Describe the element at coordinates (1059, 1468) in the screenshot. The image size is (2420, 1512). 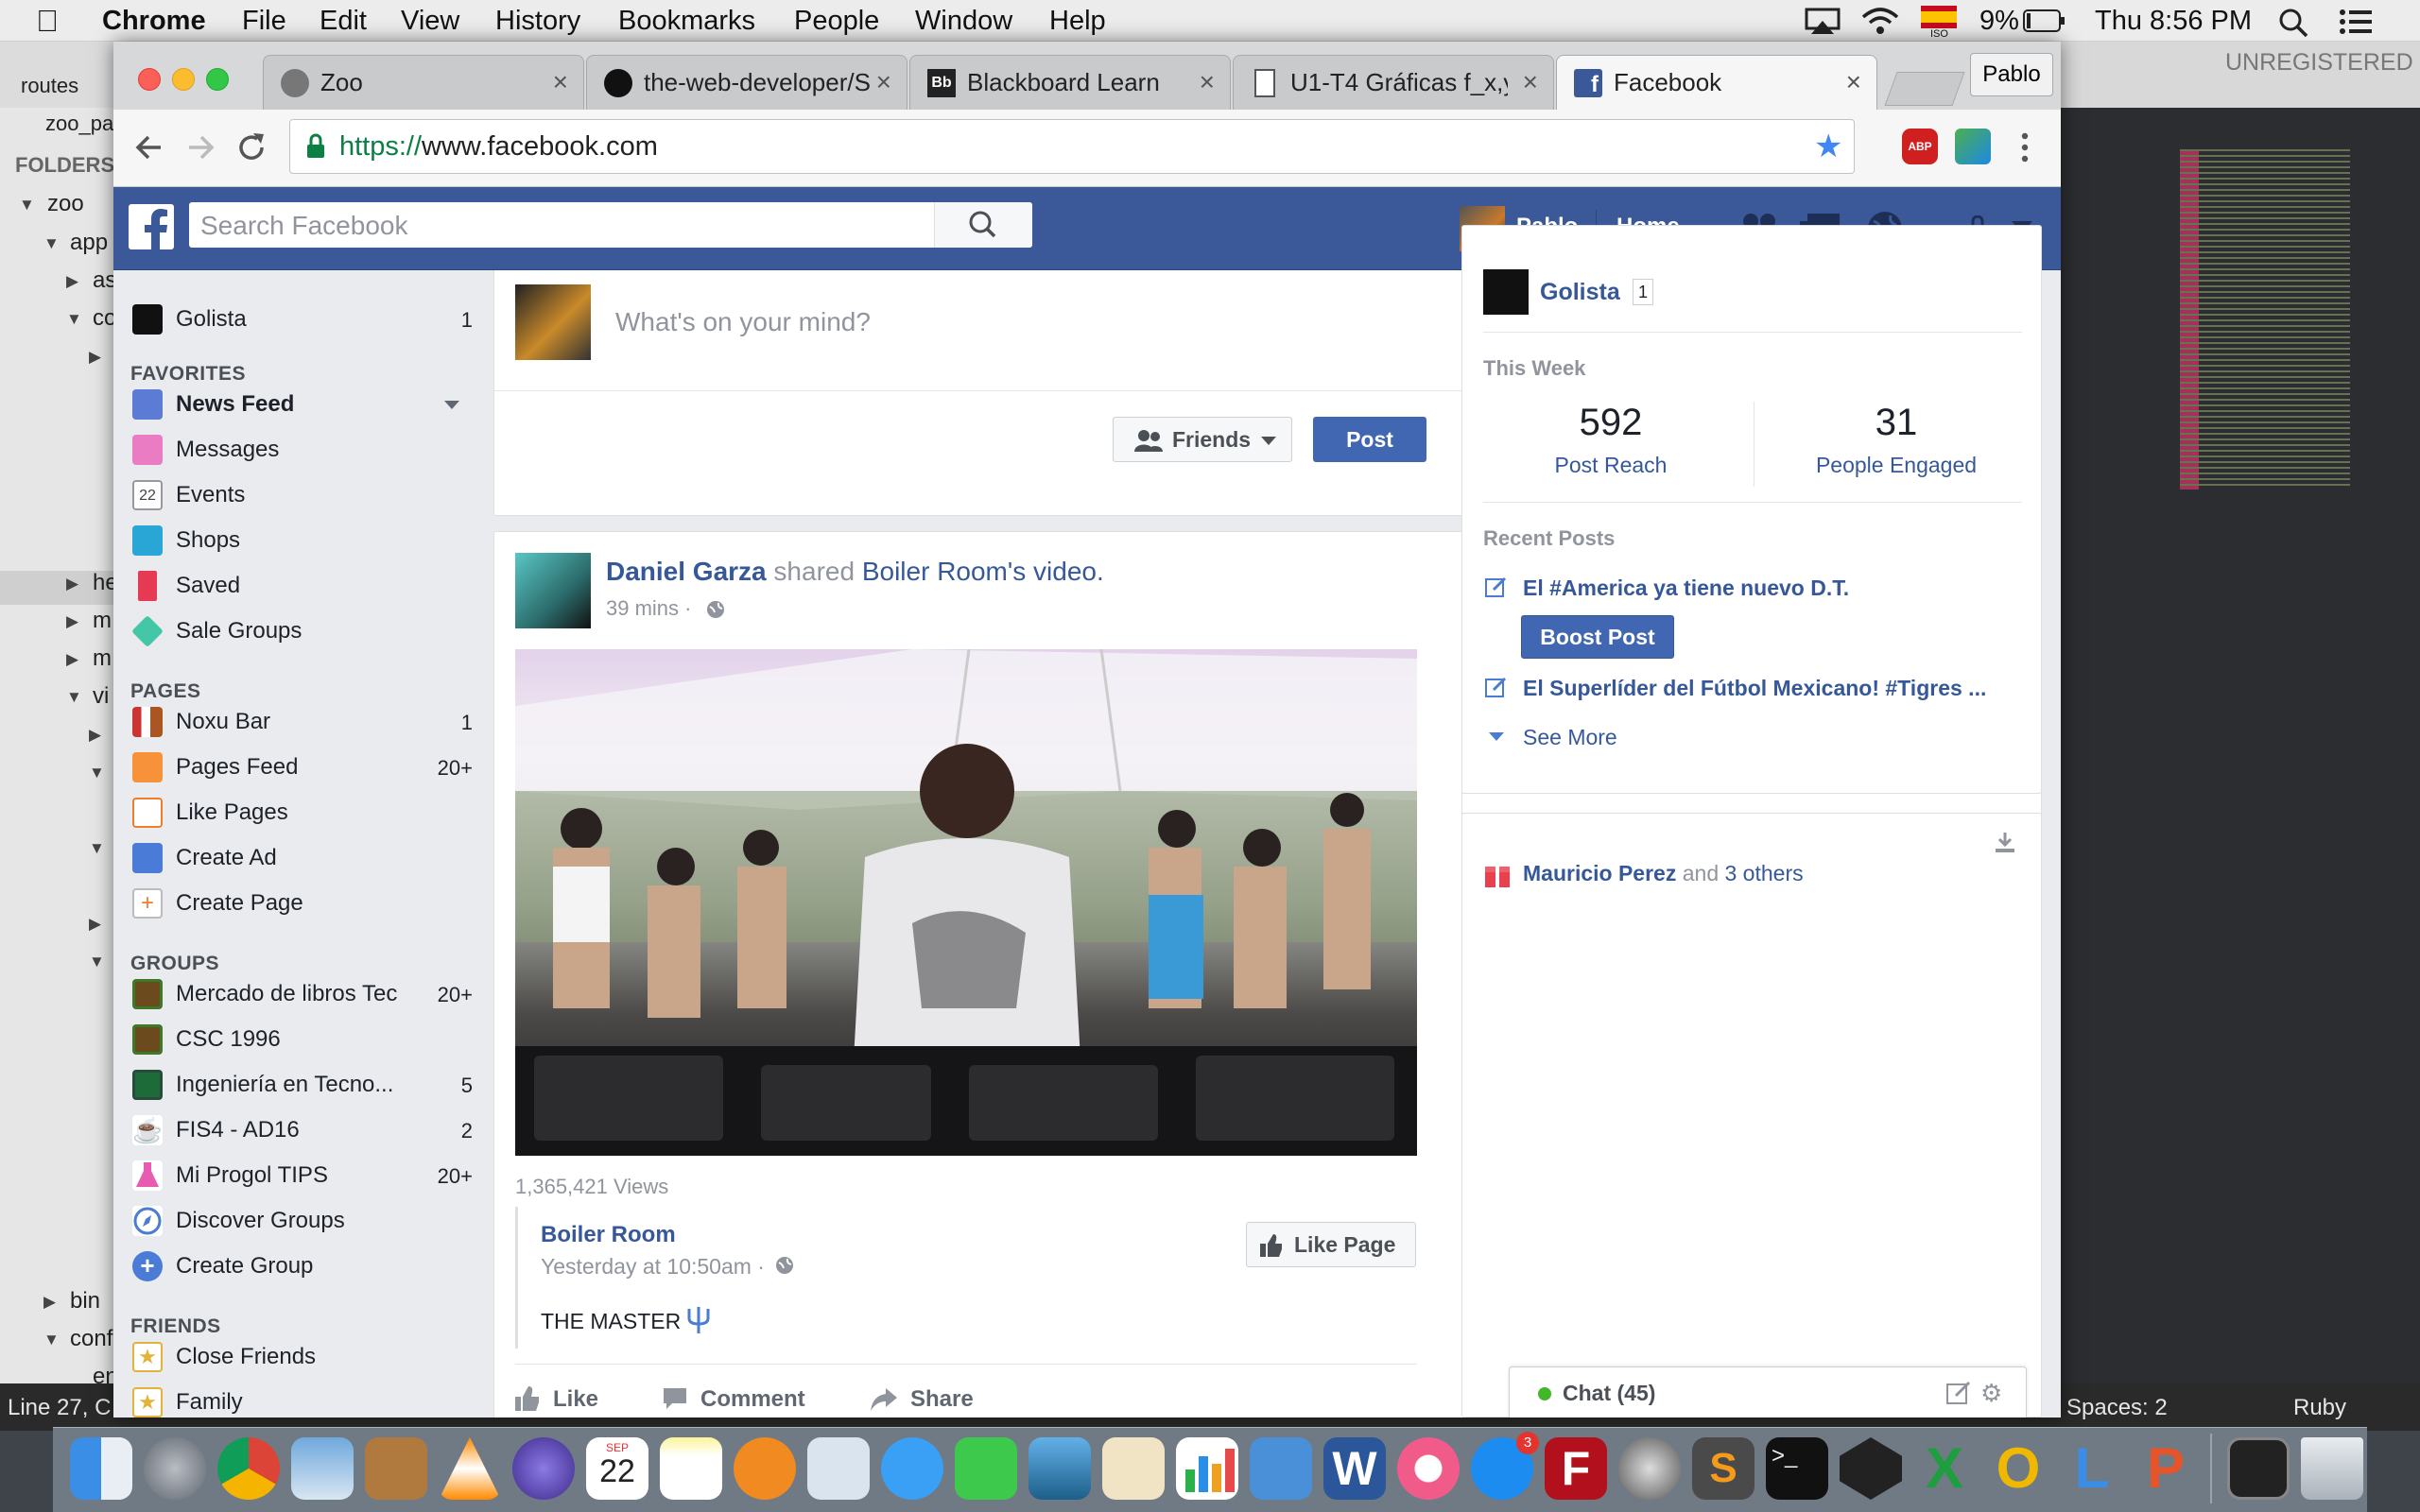
I see `photo-booth-icon` at that location.